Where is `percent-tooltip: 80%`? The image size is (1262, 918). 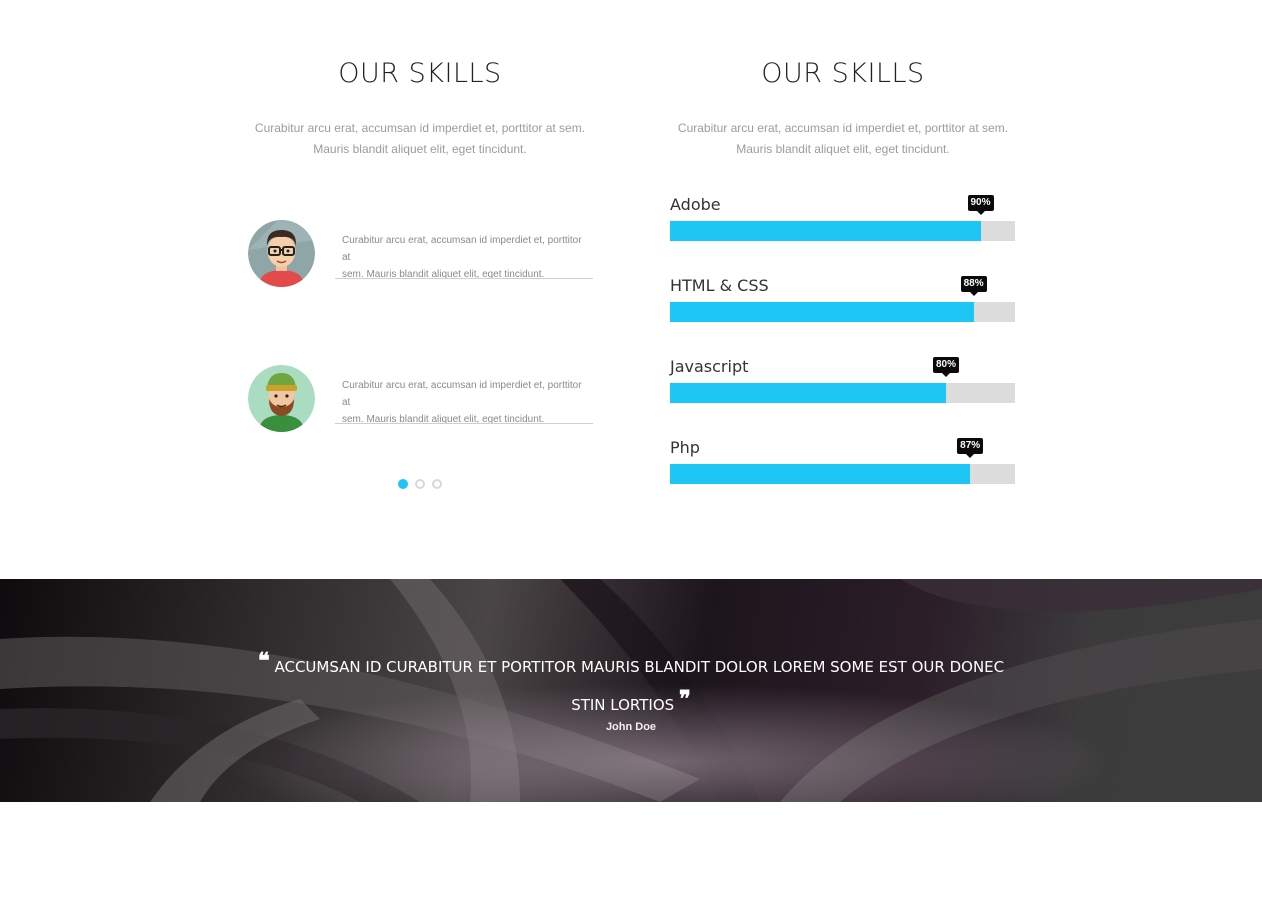
percent-tooltip: 80% is located at coordinates (946, 367).